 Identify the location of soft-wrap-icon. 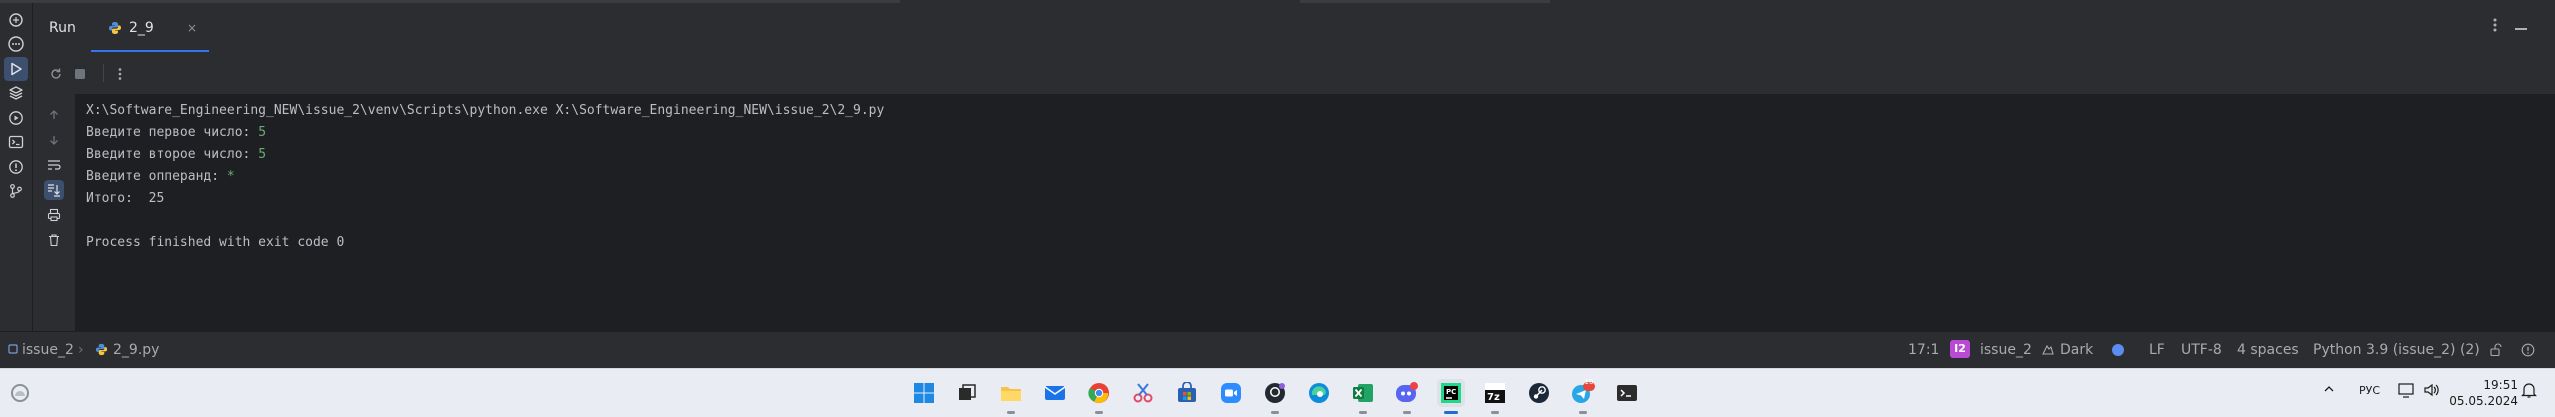
(54, 165).